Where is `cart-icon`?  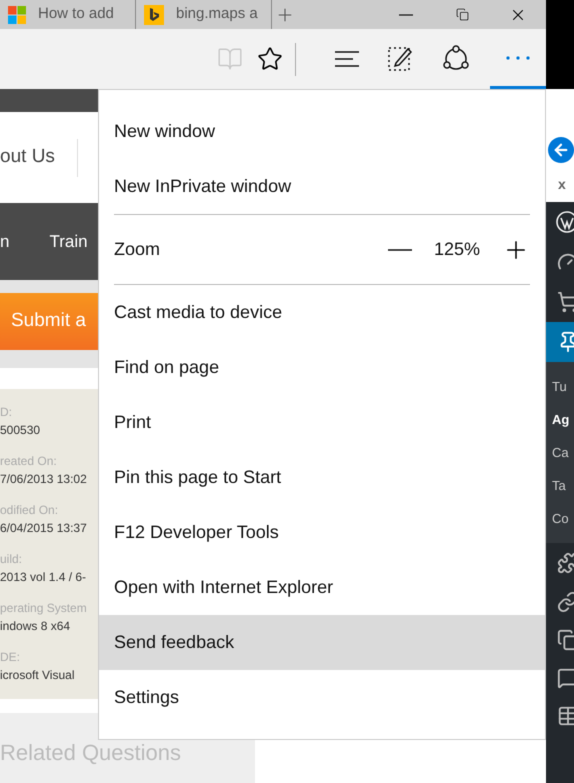 cart-icon is located at coordinates (565, 302).